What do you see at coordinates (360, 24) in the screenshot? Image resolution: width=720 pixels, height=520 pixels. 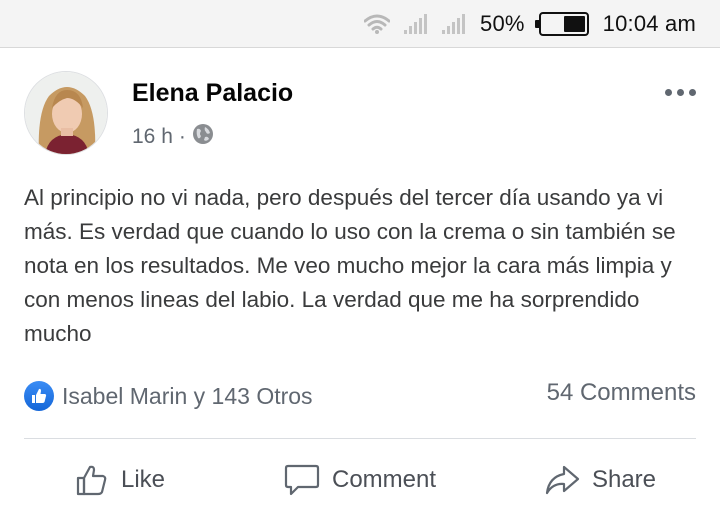 I see `status-bar: 50% 10:04 am` at bounding box center [360, 24].